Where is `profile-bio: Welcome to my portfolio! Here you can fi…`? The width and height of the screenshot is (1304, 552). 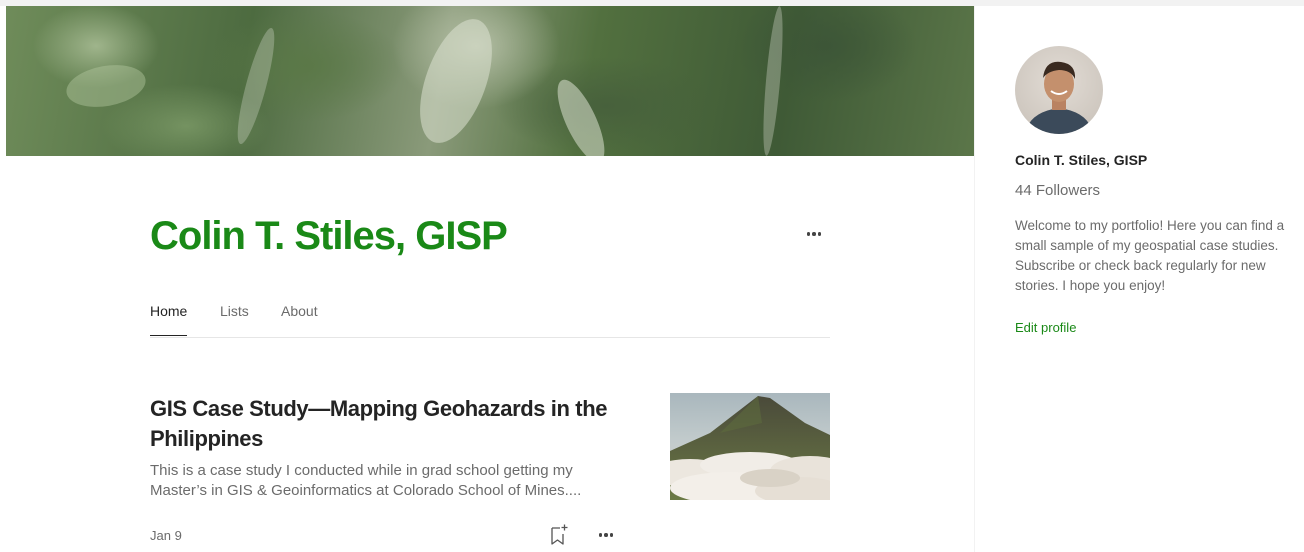
profile-bio: Welcome to my portfolio! Here you can fi… is located at coordinates (1150, 255).